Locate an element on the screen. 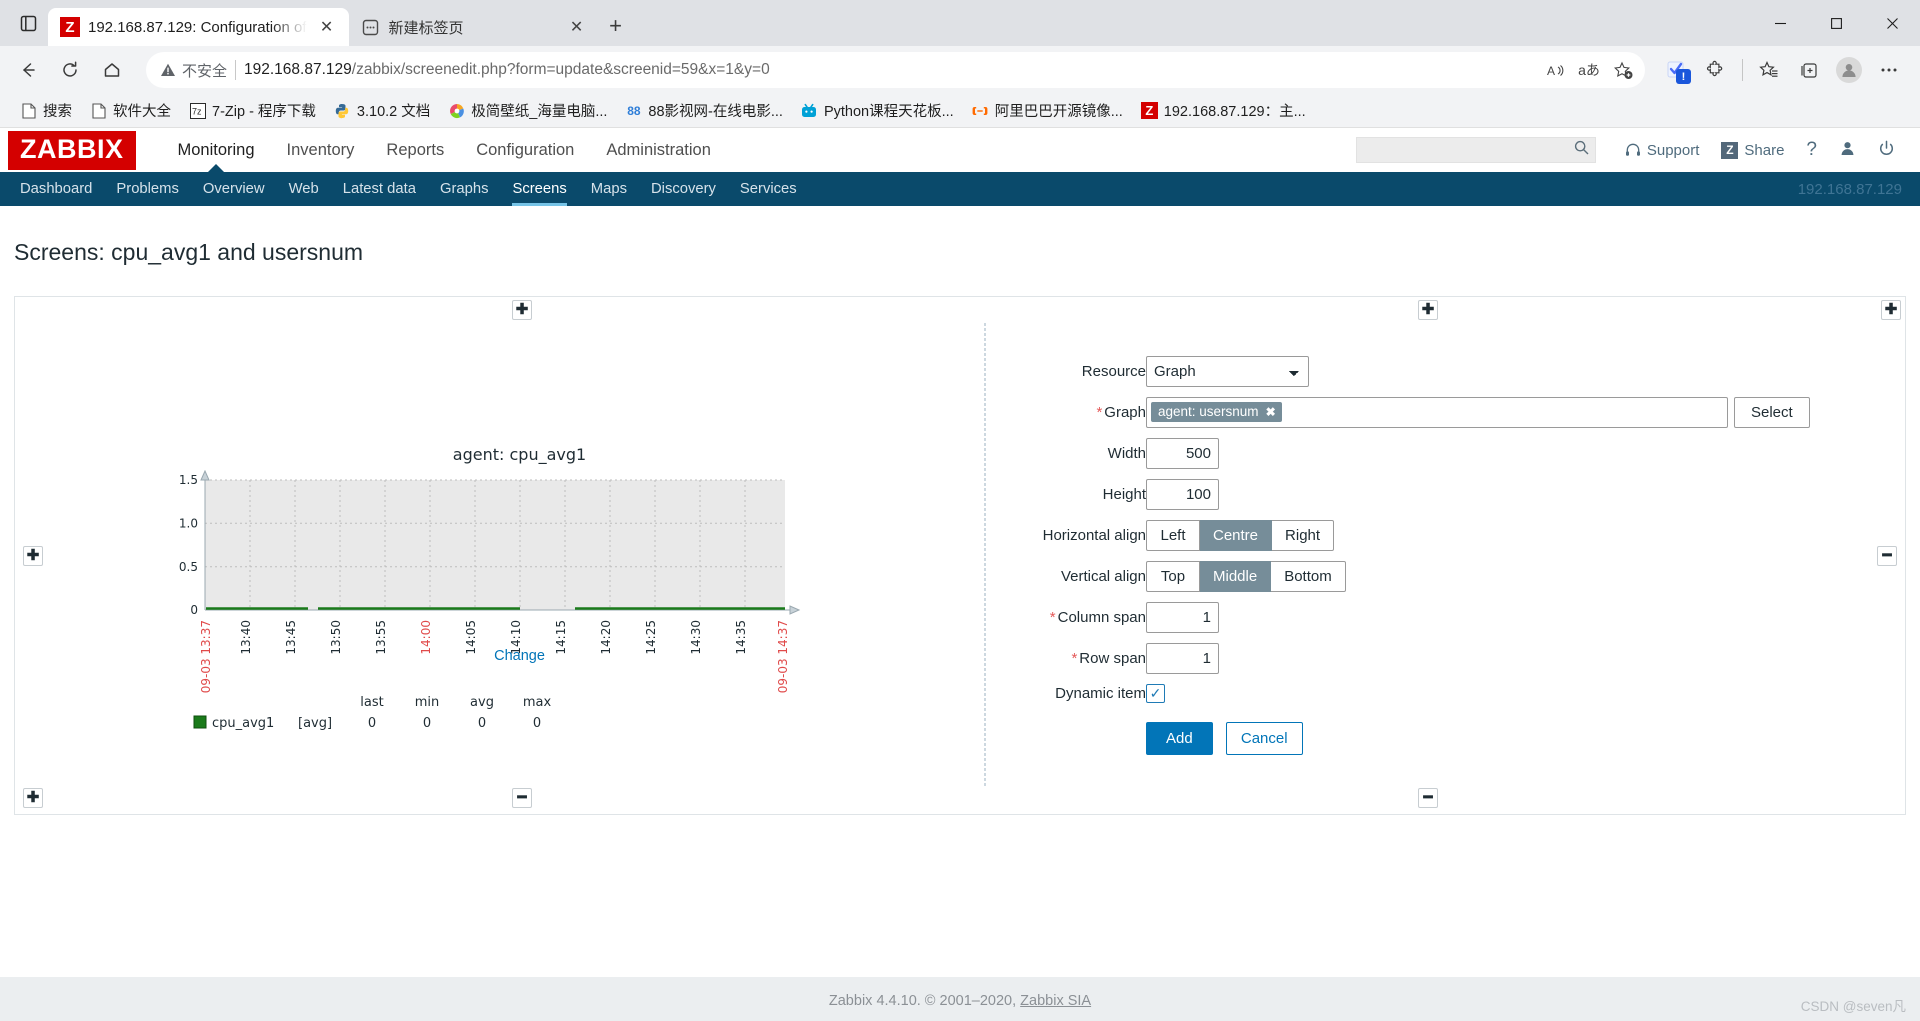  settings-more-icon is located at coordinates (1889, 70).